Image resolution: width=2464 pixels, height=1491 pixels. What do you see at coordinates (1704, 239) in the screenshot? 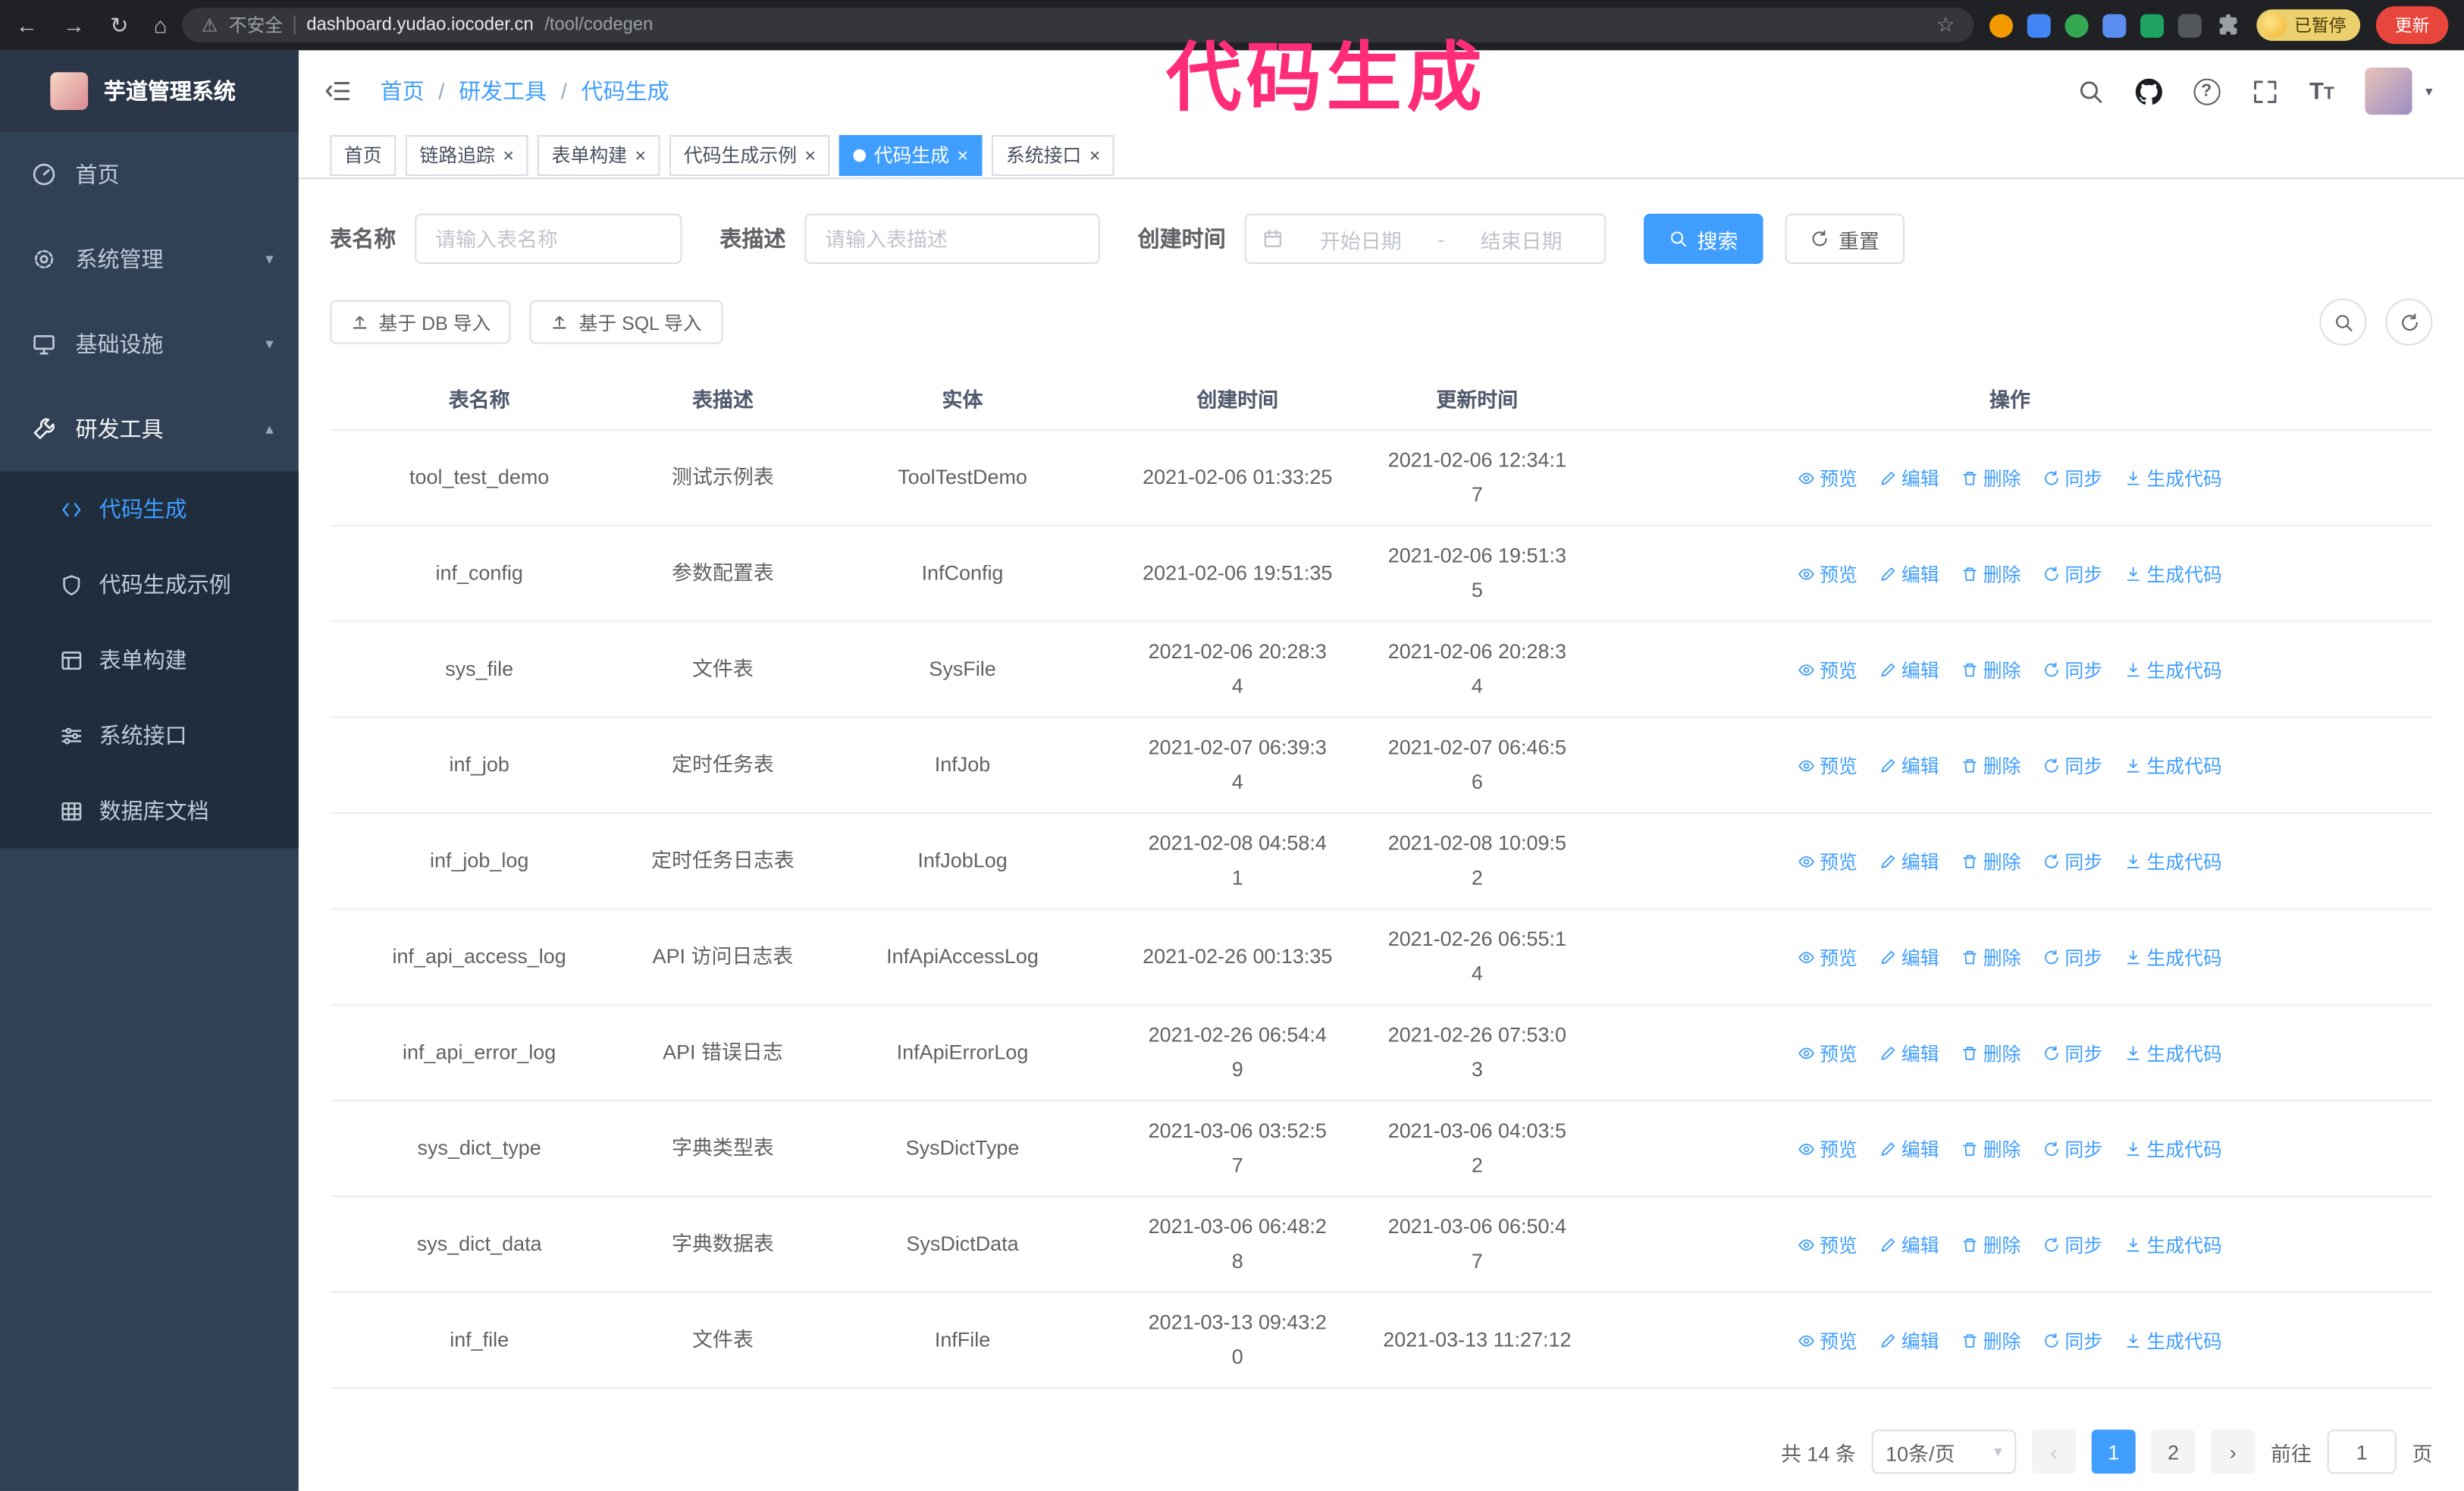
I see `search-button: 搜索` at bounding box center [1704, 239].